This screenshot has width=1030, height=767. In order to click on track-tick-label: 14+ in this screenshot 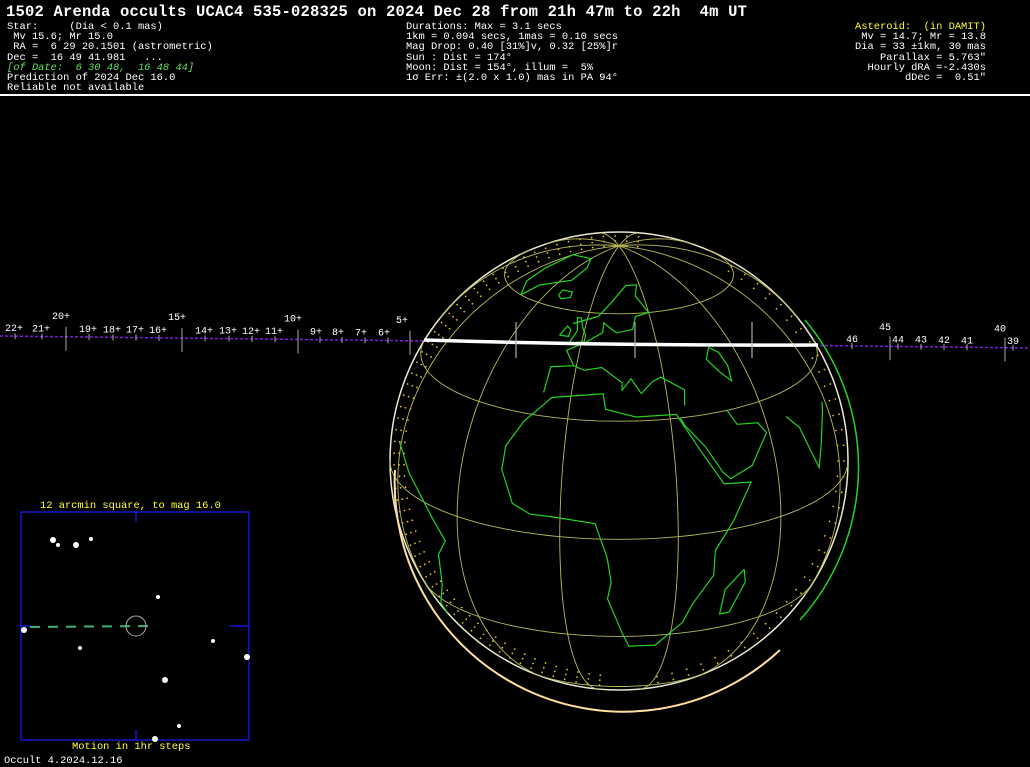, I will do `click(204, 331)`.